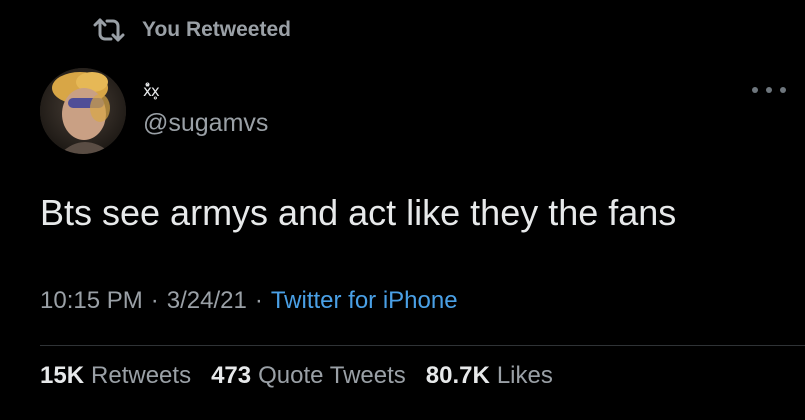  Describe the element at coordinates (358, 212) in the screenshot. I see `tweet-text: Bts see armys and act like they the fans` at that location.